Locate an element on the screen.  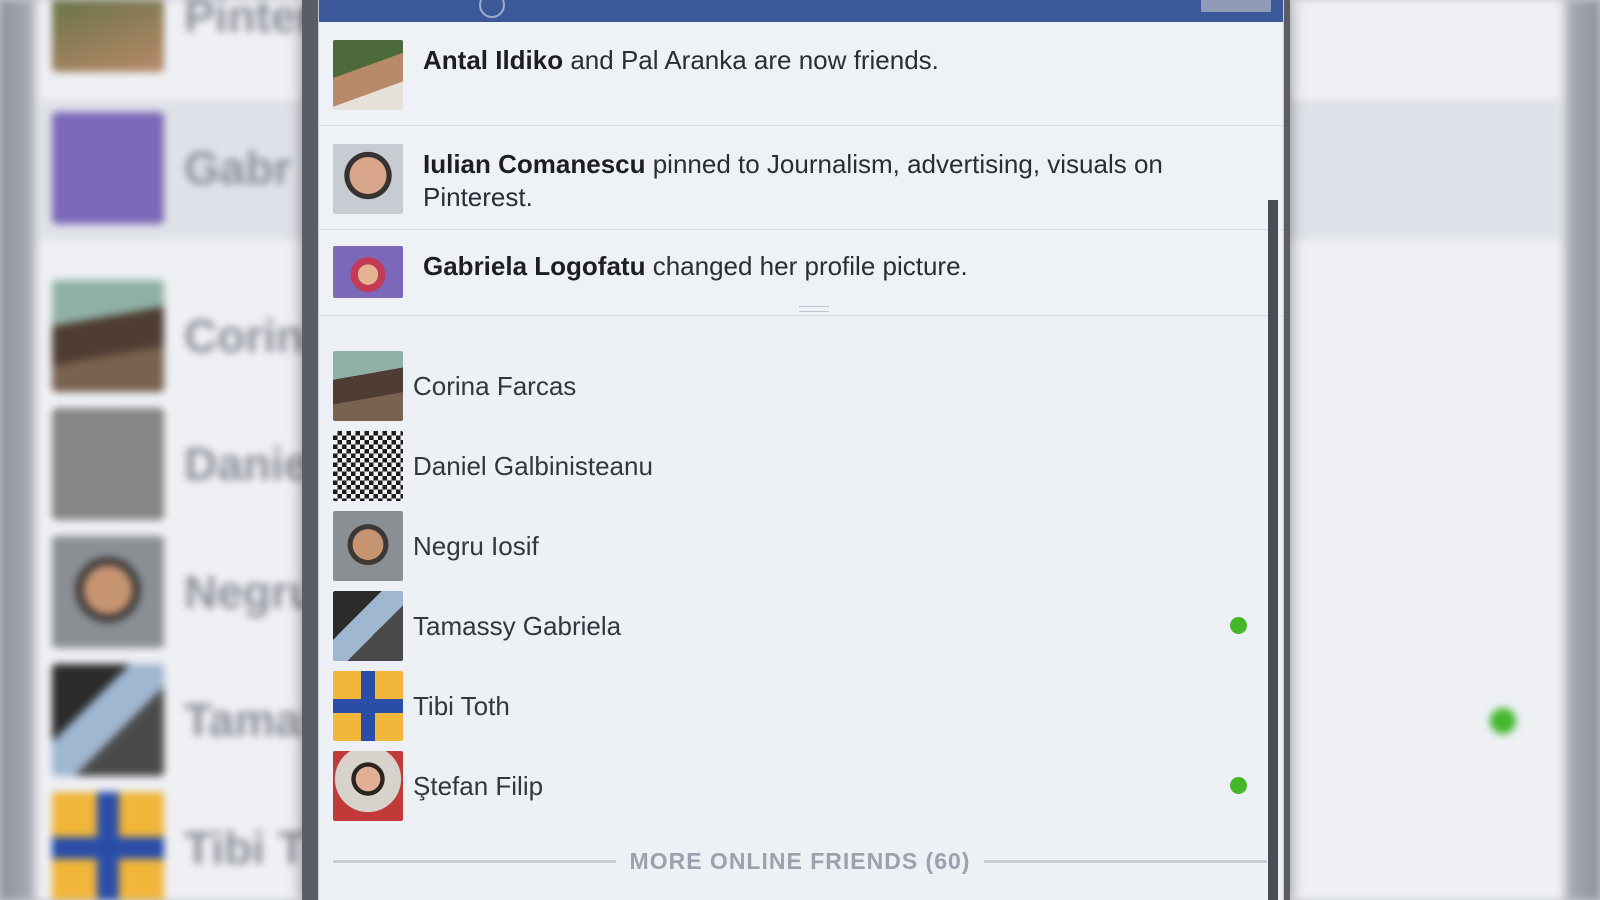
friend-name: Corina Farcas is located at coordinates (495, 385).